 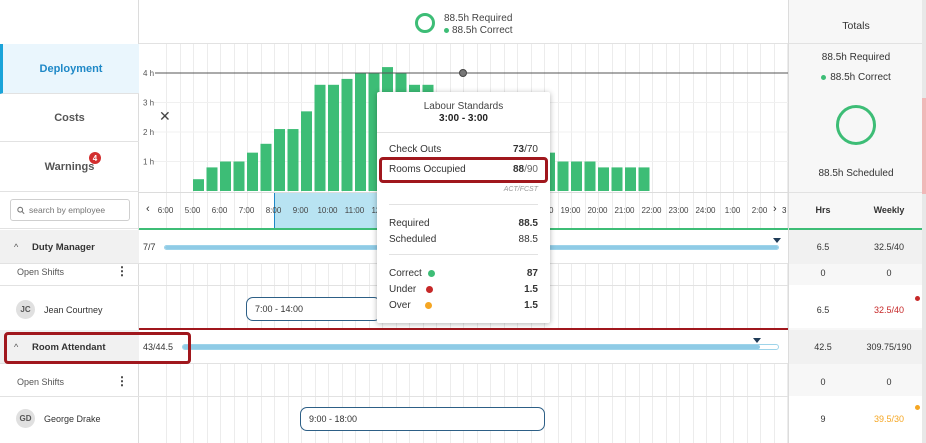 I want to click on search-icon, so click(x=21, y=210).